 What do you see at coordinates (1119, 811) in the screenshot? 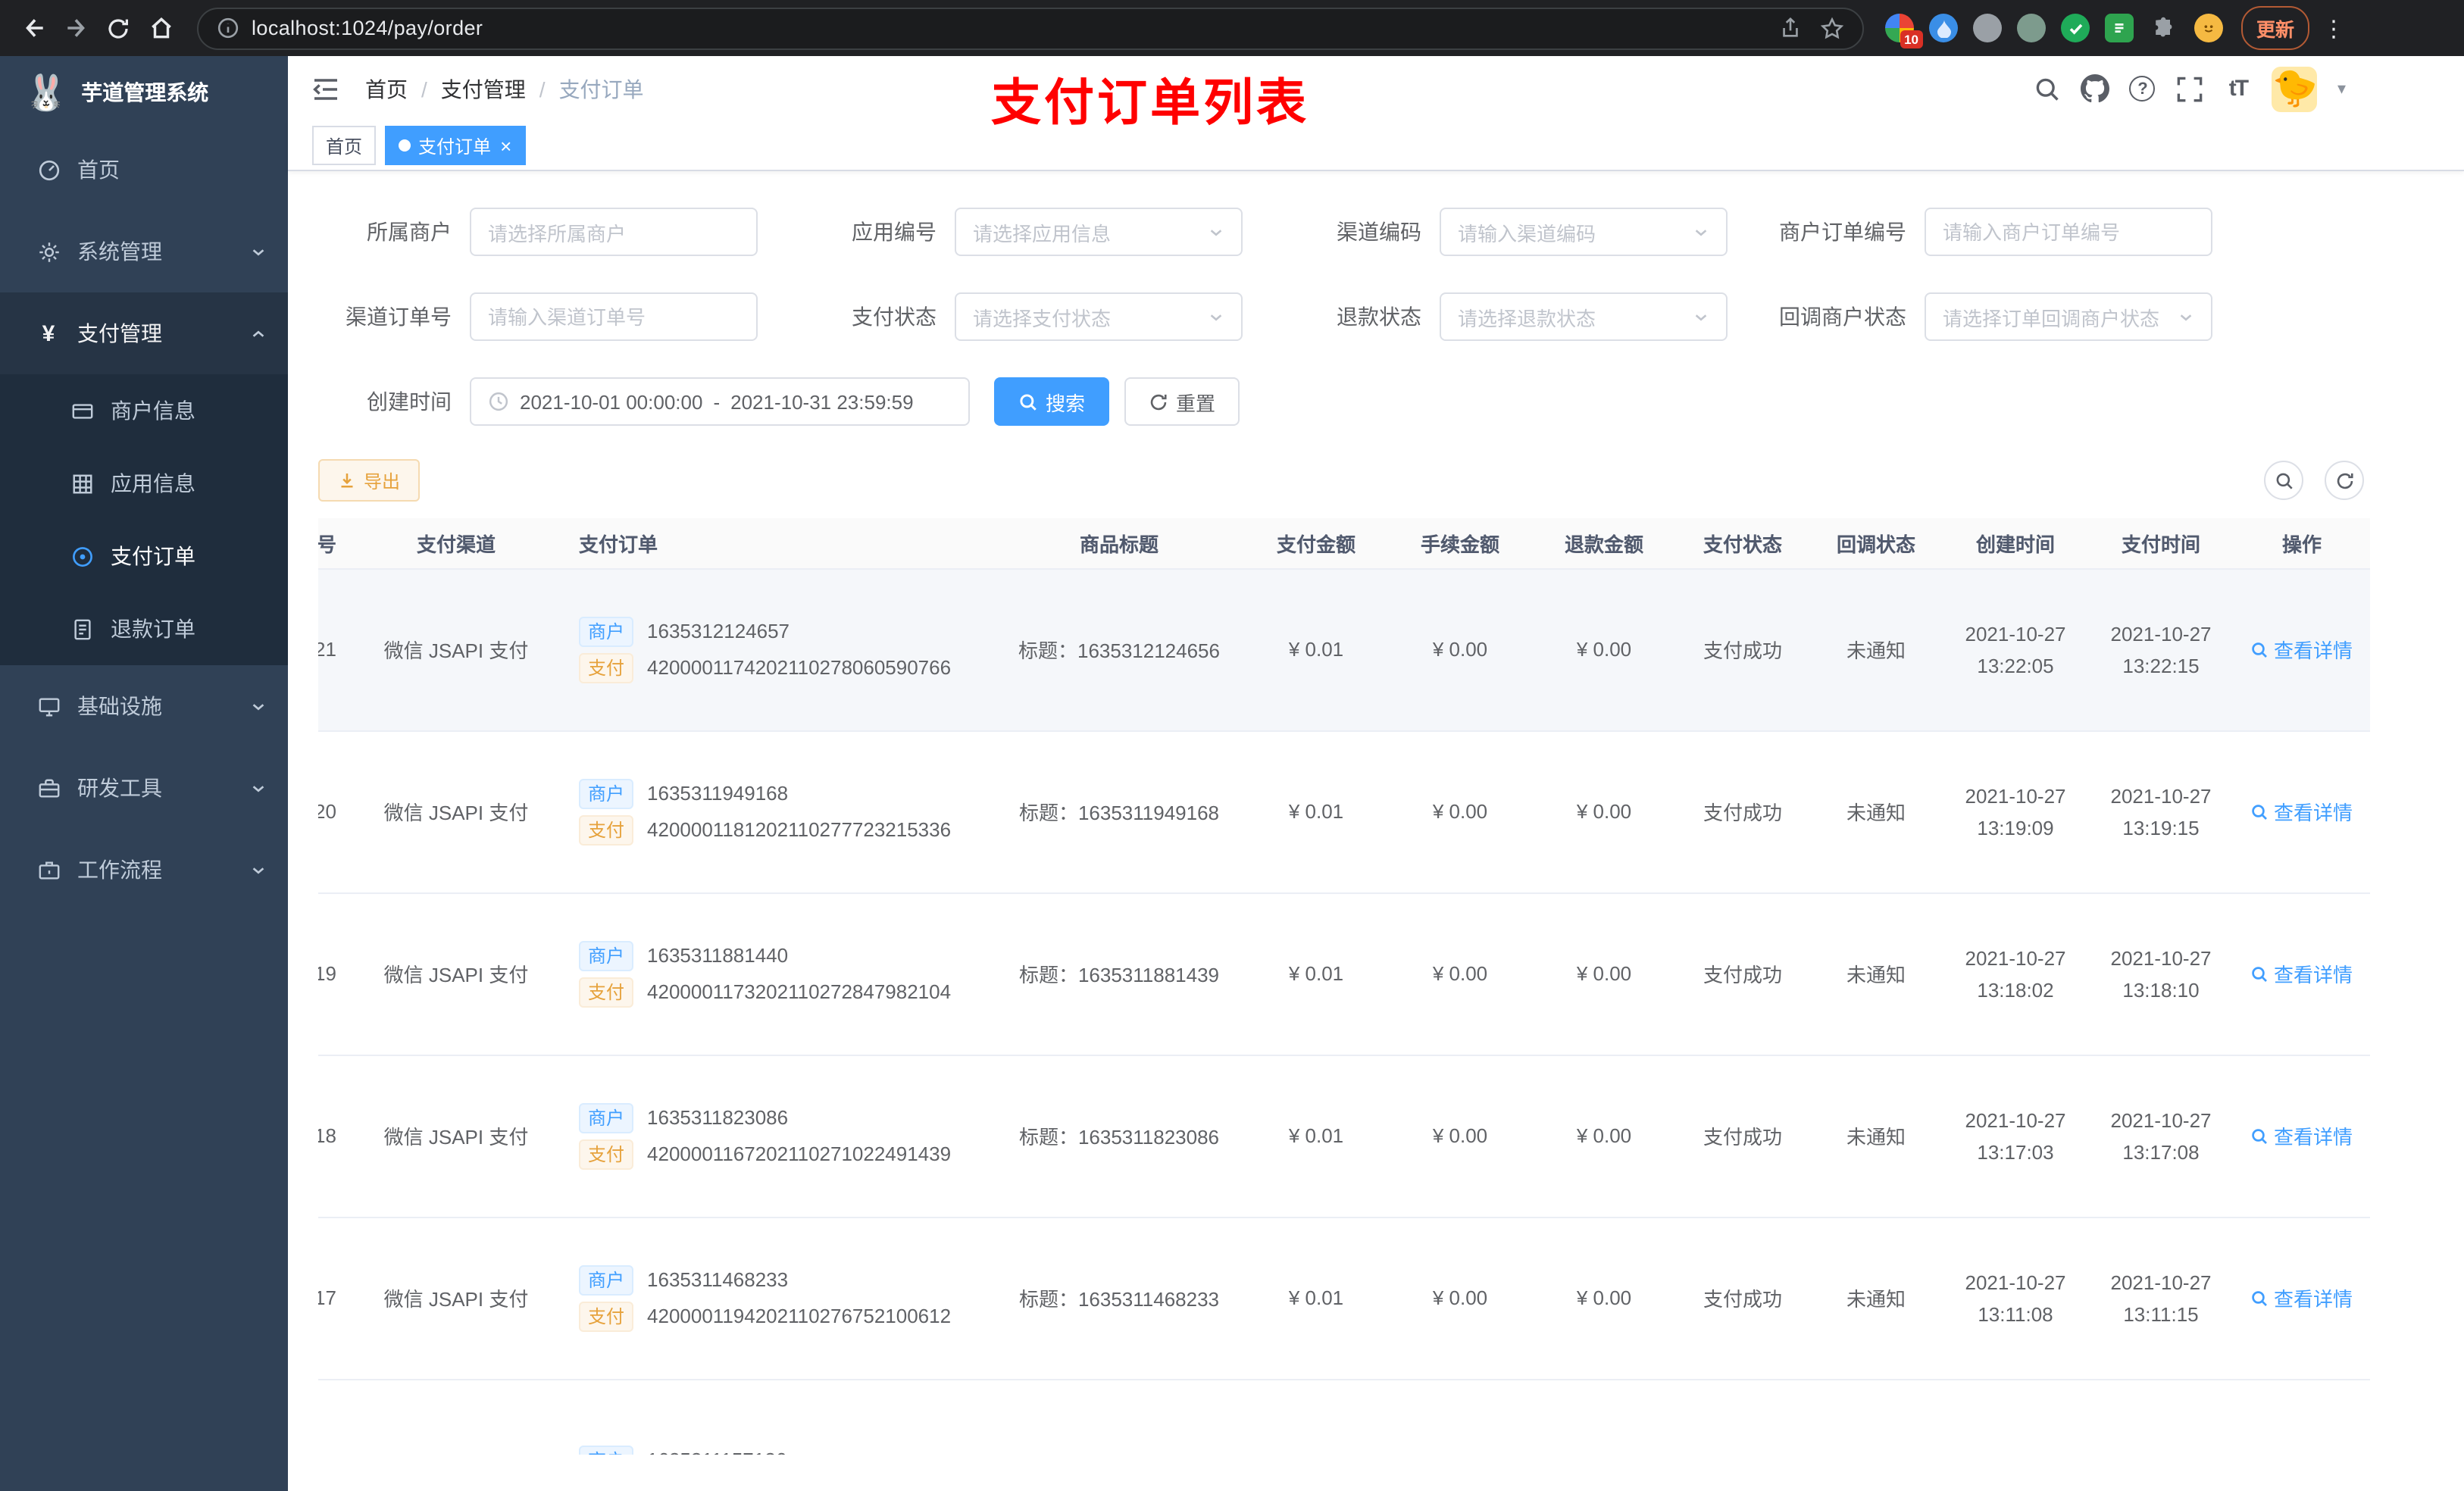
I see `cell-title: 标题：1635311949168` at bounding box center [1119, 811].